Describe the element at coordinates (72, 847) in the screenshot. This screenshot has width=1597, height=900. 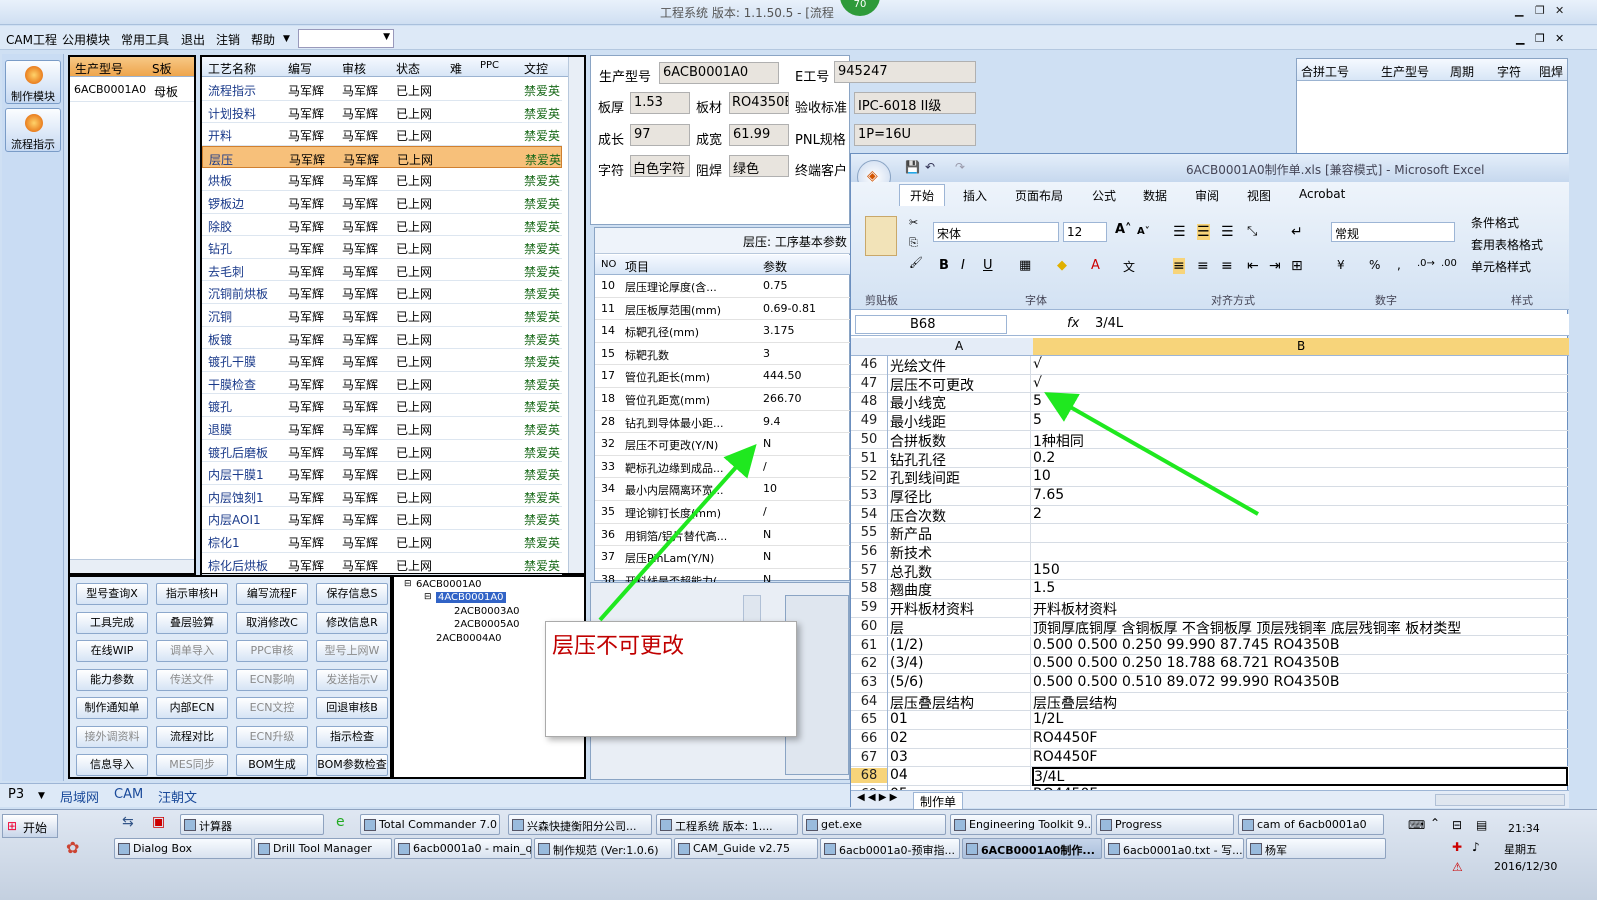
I see `color-palette-icon: ✿` at that location.